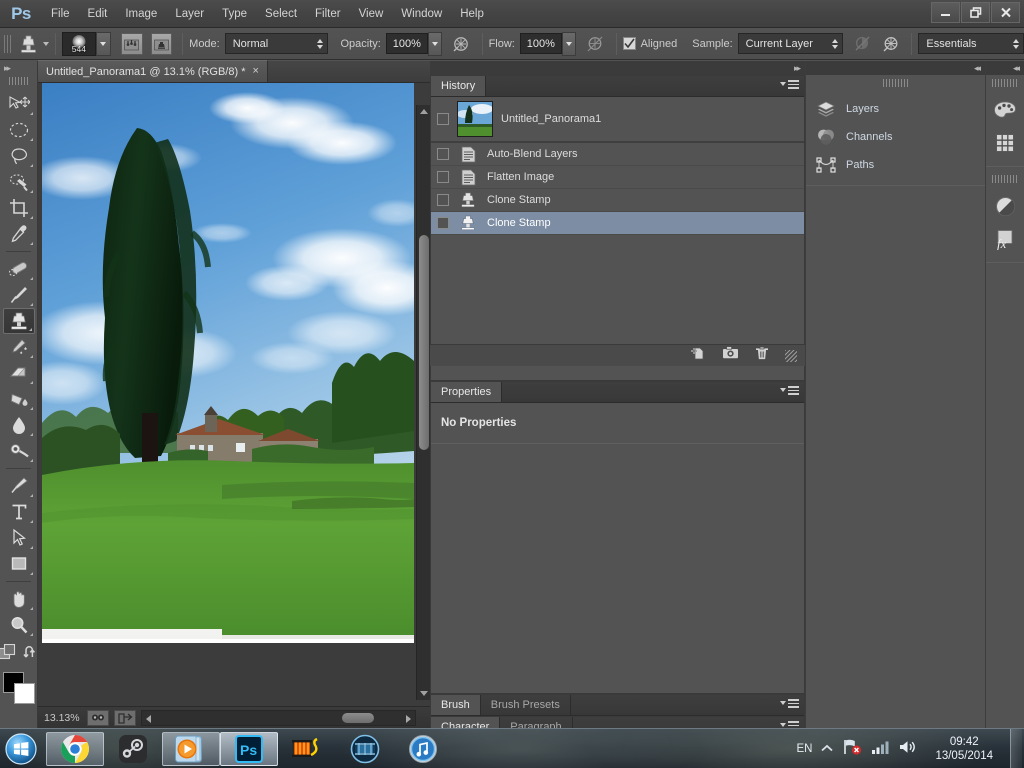 The height and width of the screenshot is (768, 1024). Describe the element at coordinates (19, 104) in the screenshot. I see `move-tool` at that location.